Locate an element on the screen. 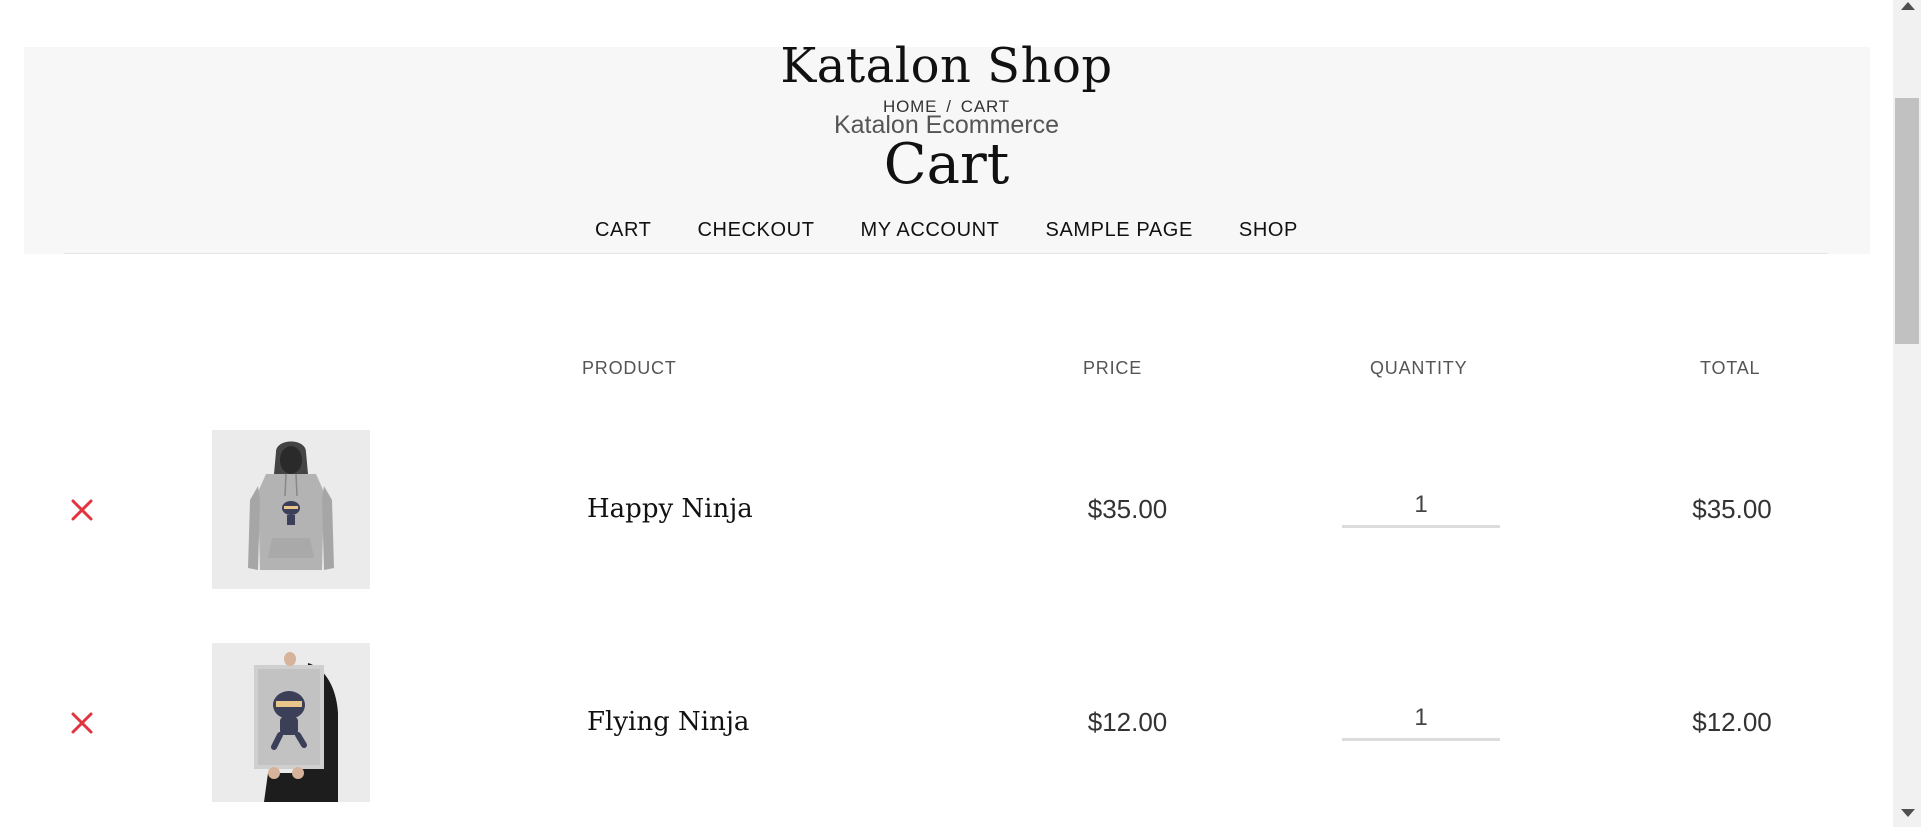  line-total: $35.00 is located at coordinates (1732, 509).